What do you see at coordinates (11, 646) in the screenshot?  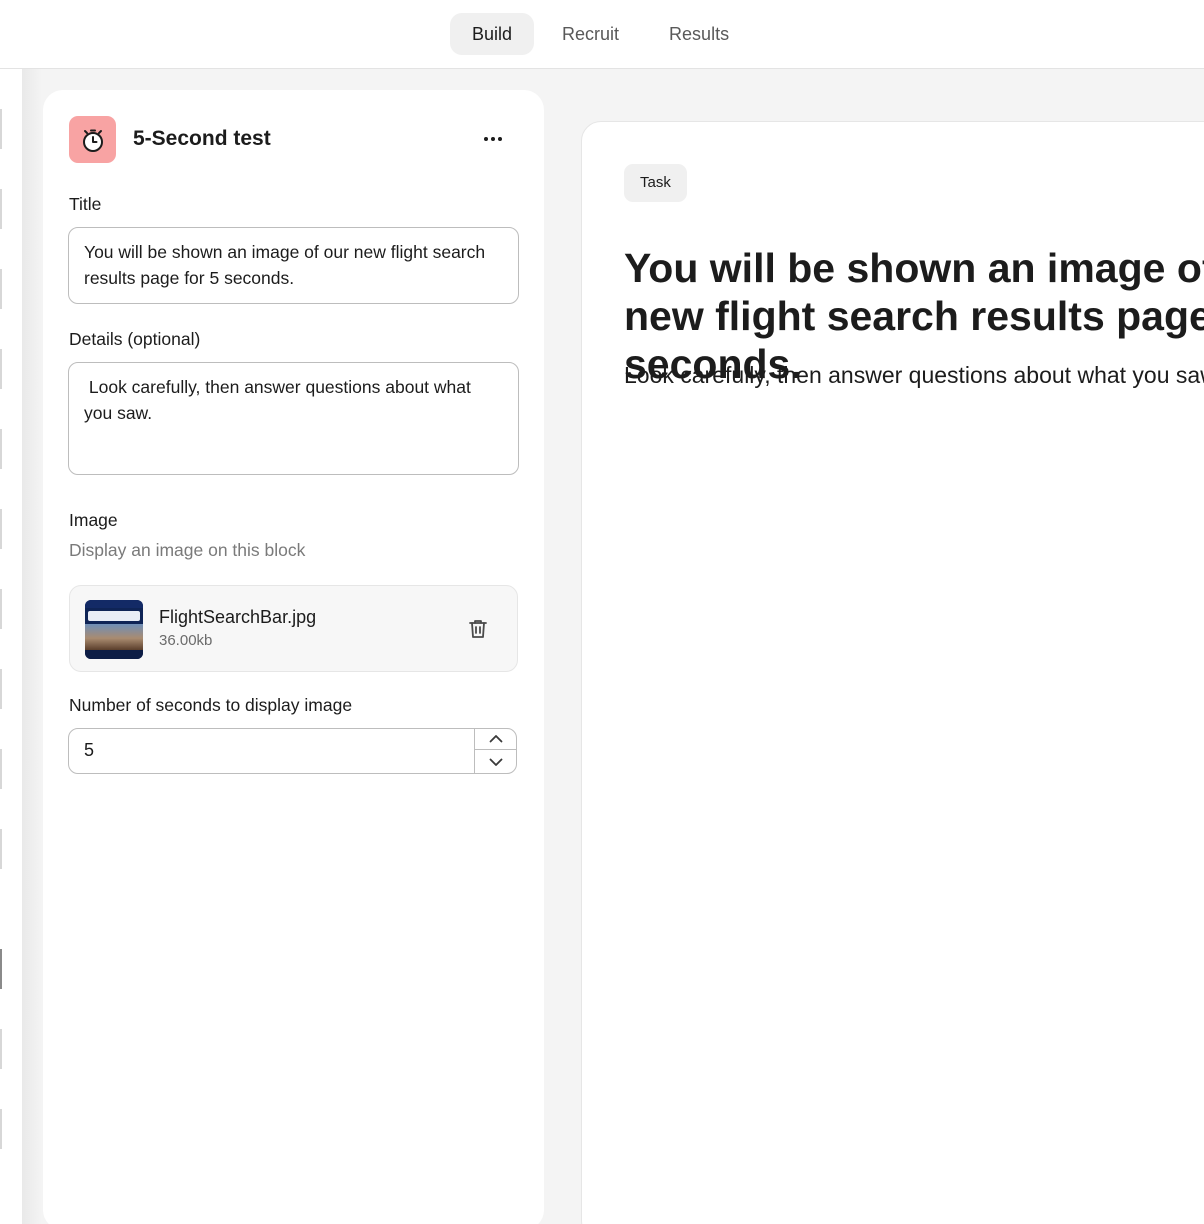 I see `block-list-strip` at bounding box center [11, 646].